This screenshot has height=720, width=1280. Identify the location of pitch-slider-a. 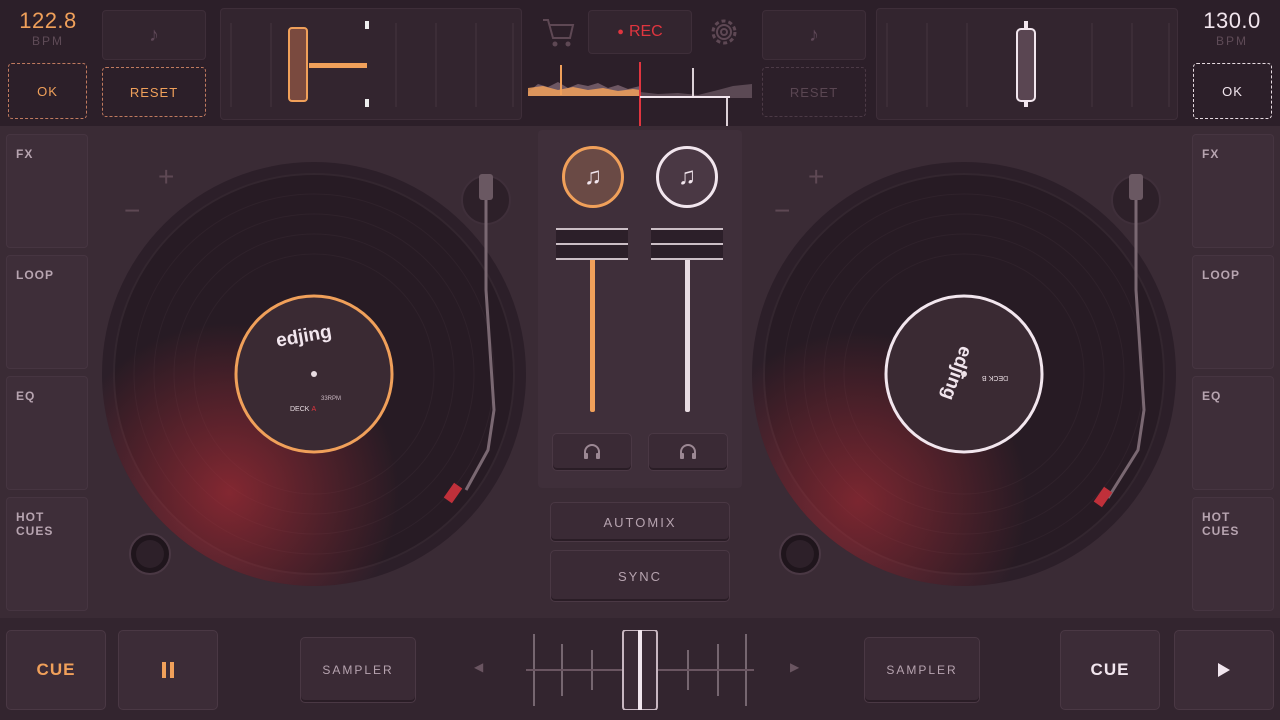
(371, 64).